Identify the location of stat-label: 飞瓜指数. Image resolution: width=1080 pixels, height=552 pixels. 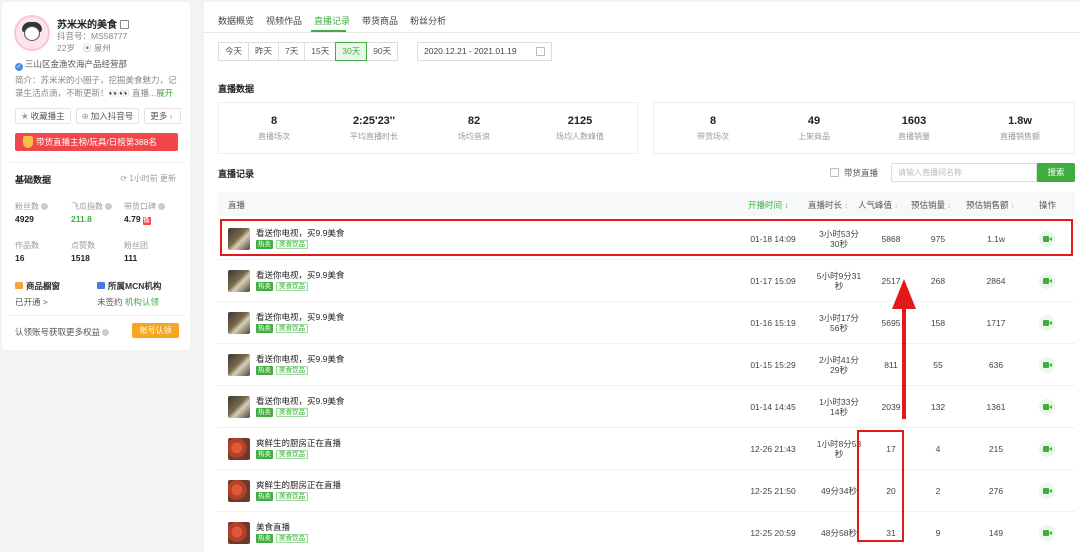
(91, 206).